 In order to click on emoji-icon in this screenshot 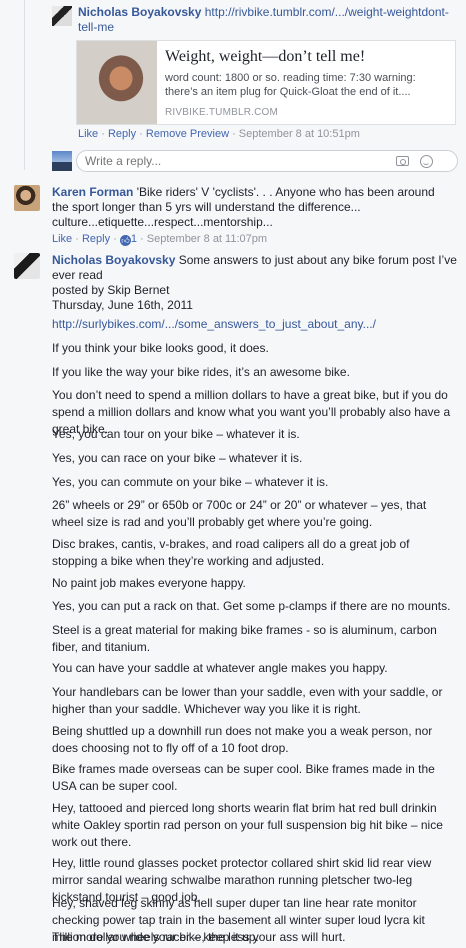, I will do `click(426, 161)`.